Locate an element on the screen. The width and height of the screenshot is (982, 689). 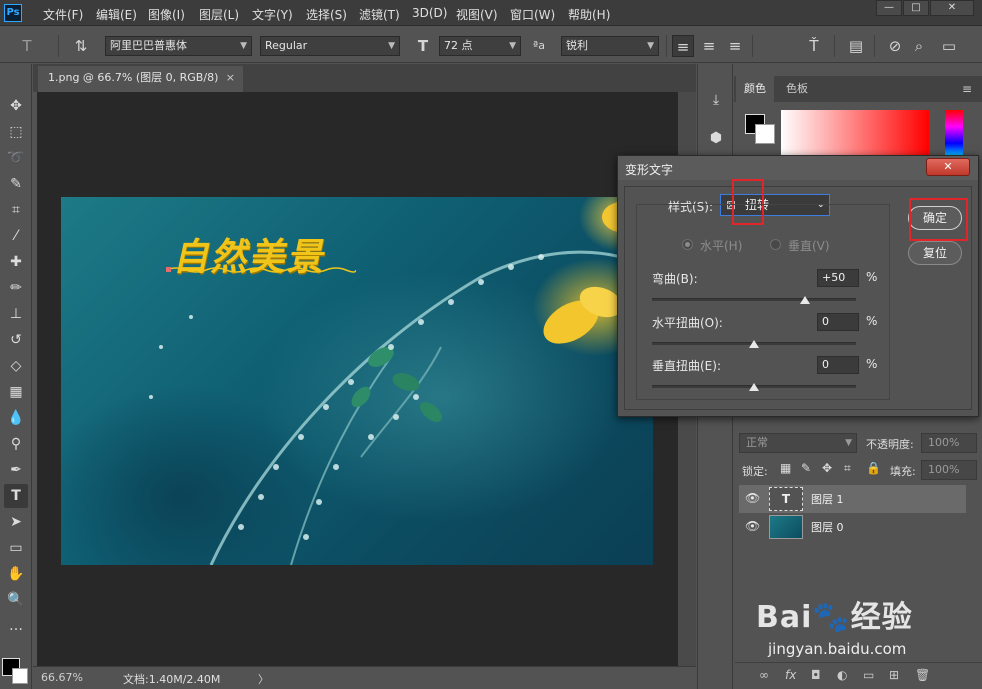
menu-layer: 图层(L) is located at coordinates (219, 14).